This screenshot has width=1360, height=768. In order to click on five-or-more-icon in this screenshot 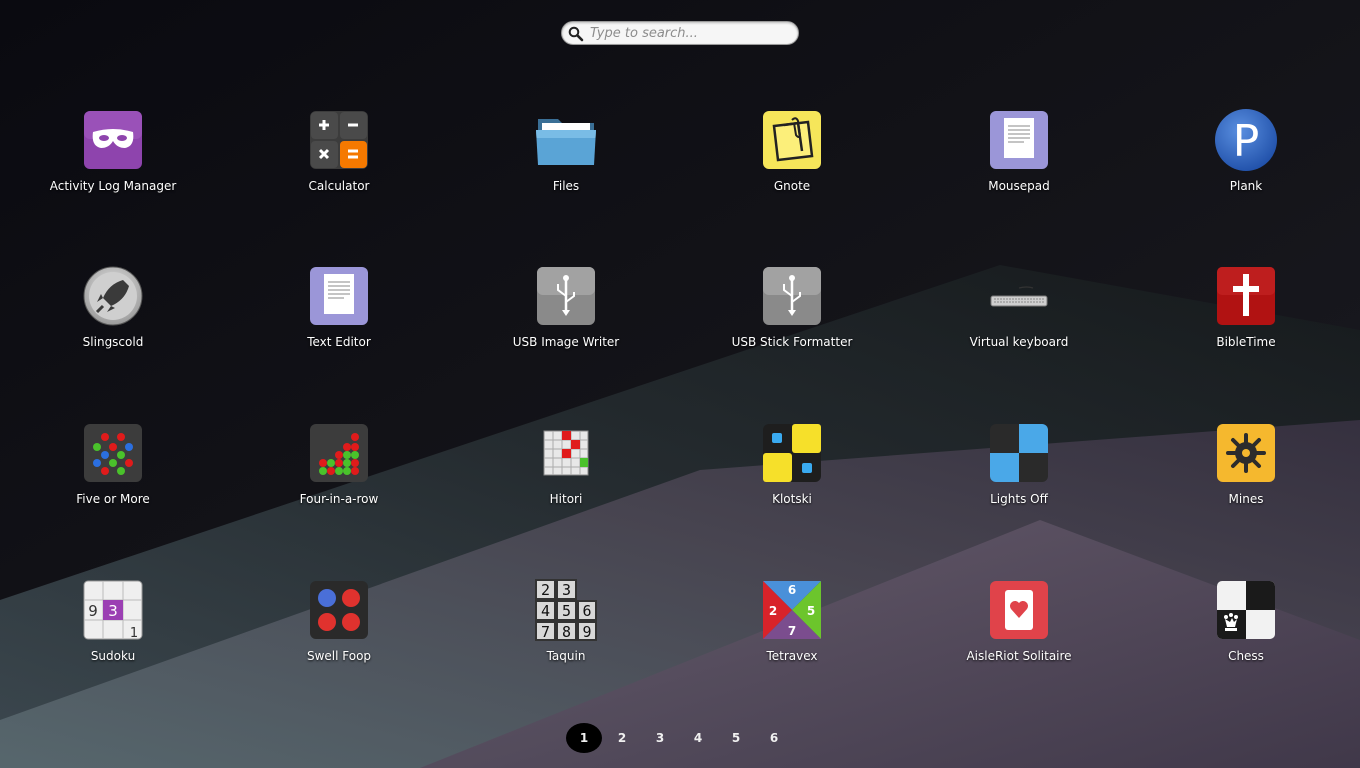, I will do `click(113, 453)`.